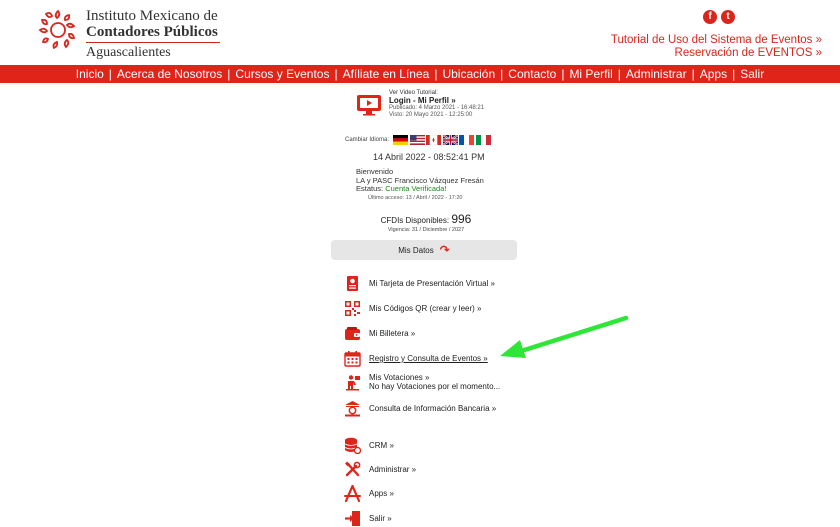 The width and height of the screenshot is (840, 527). What do you see at coordinates (416, 250) in the screenshot?
I see `mis-datos-label: Mis Datos` at bounding box center [416, 250].